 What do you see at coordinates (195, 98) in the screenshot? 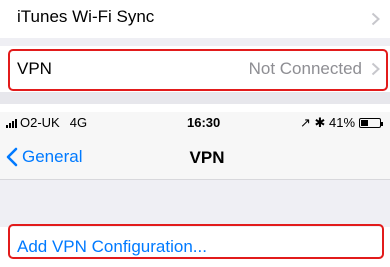
I see `screenshot-divider` at bounding box center [195, 98].